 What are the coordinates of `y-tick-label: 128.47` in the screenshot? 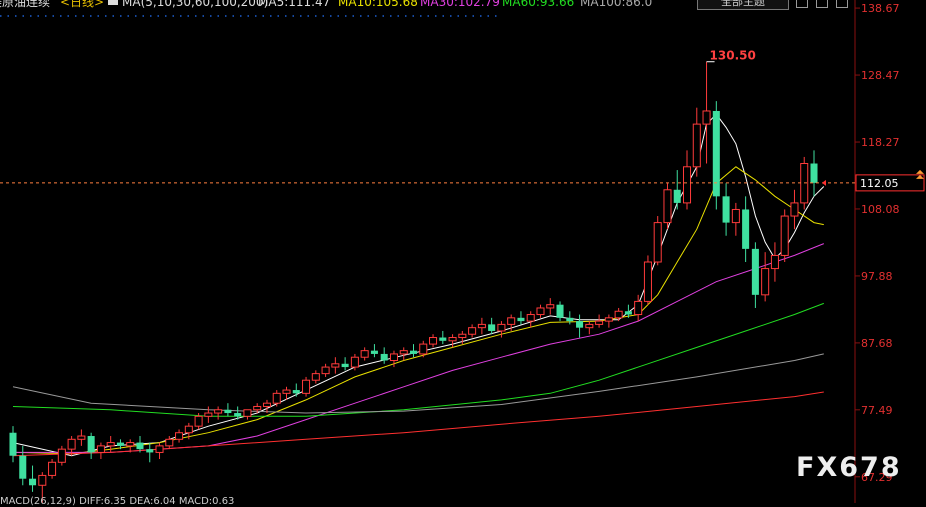 It's located at (880, 75).